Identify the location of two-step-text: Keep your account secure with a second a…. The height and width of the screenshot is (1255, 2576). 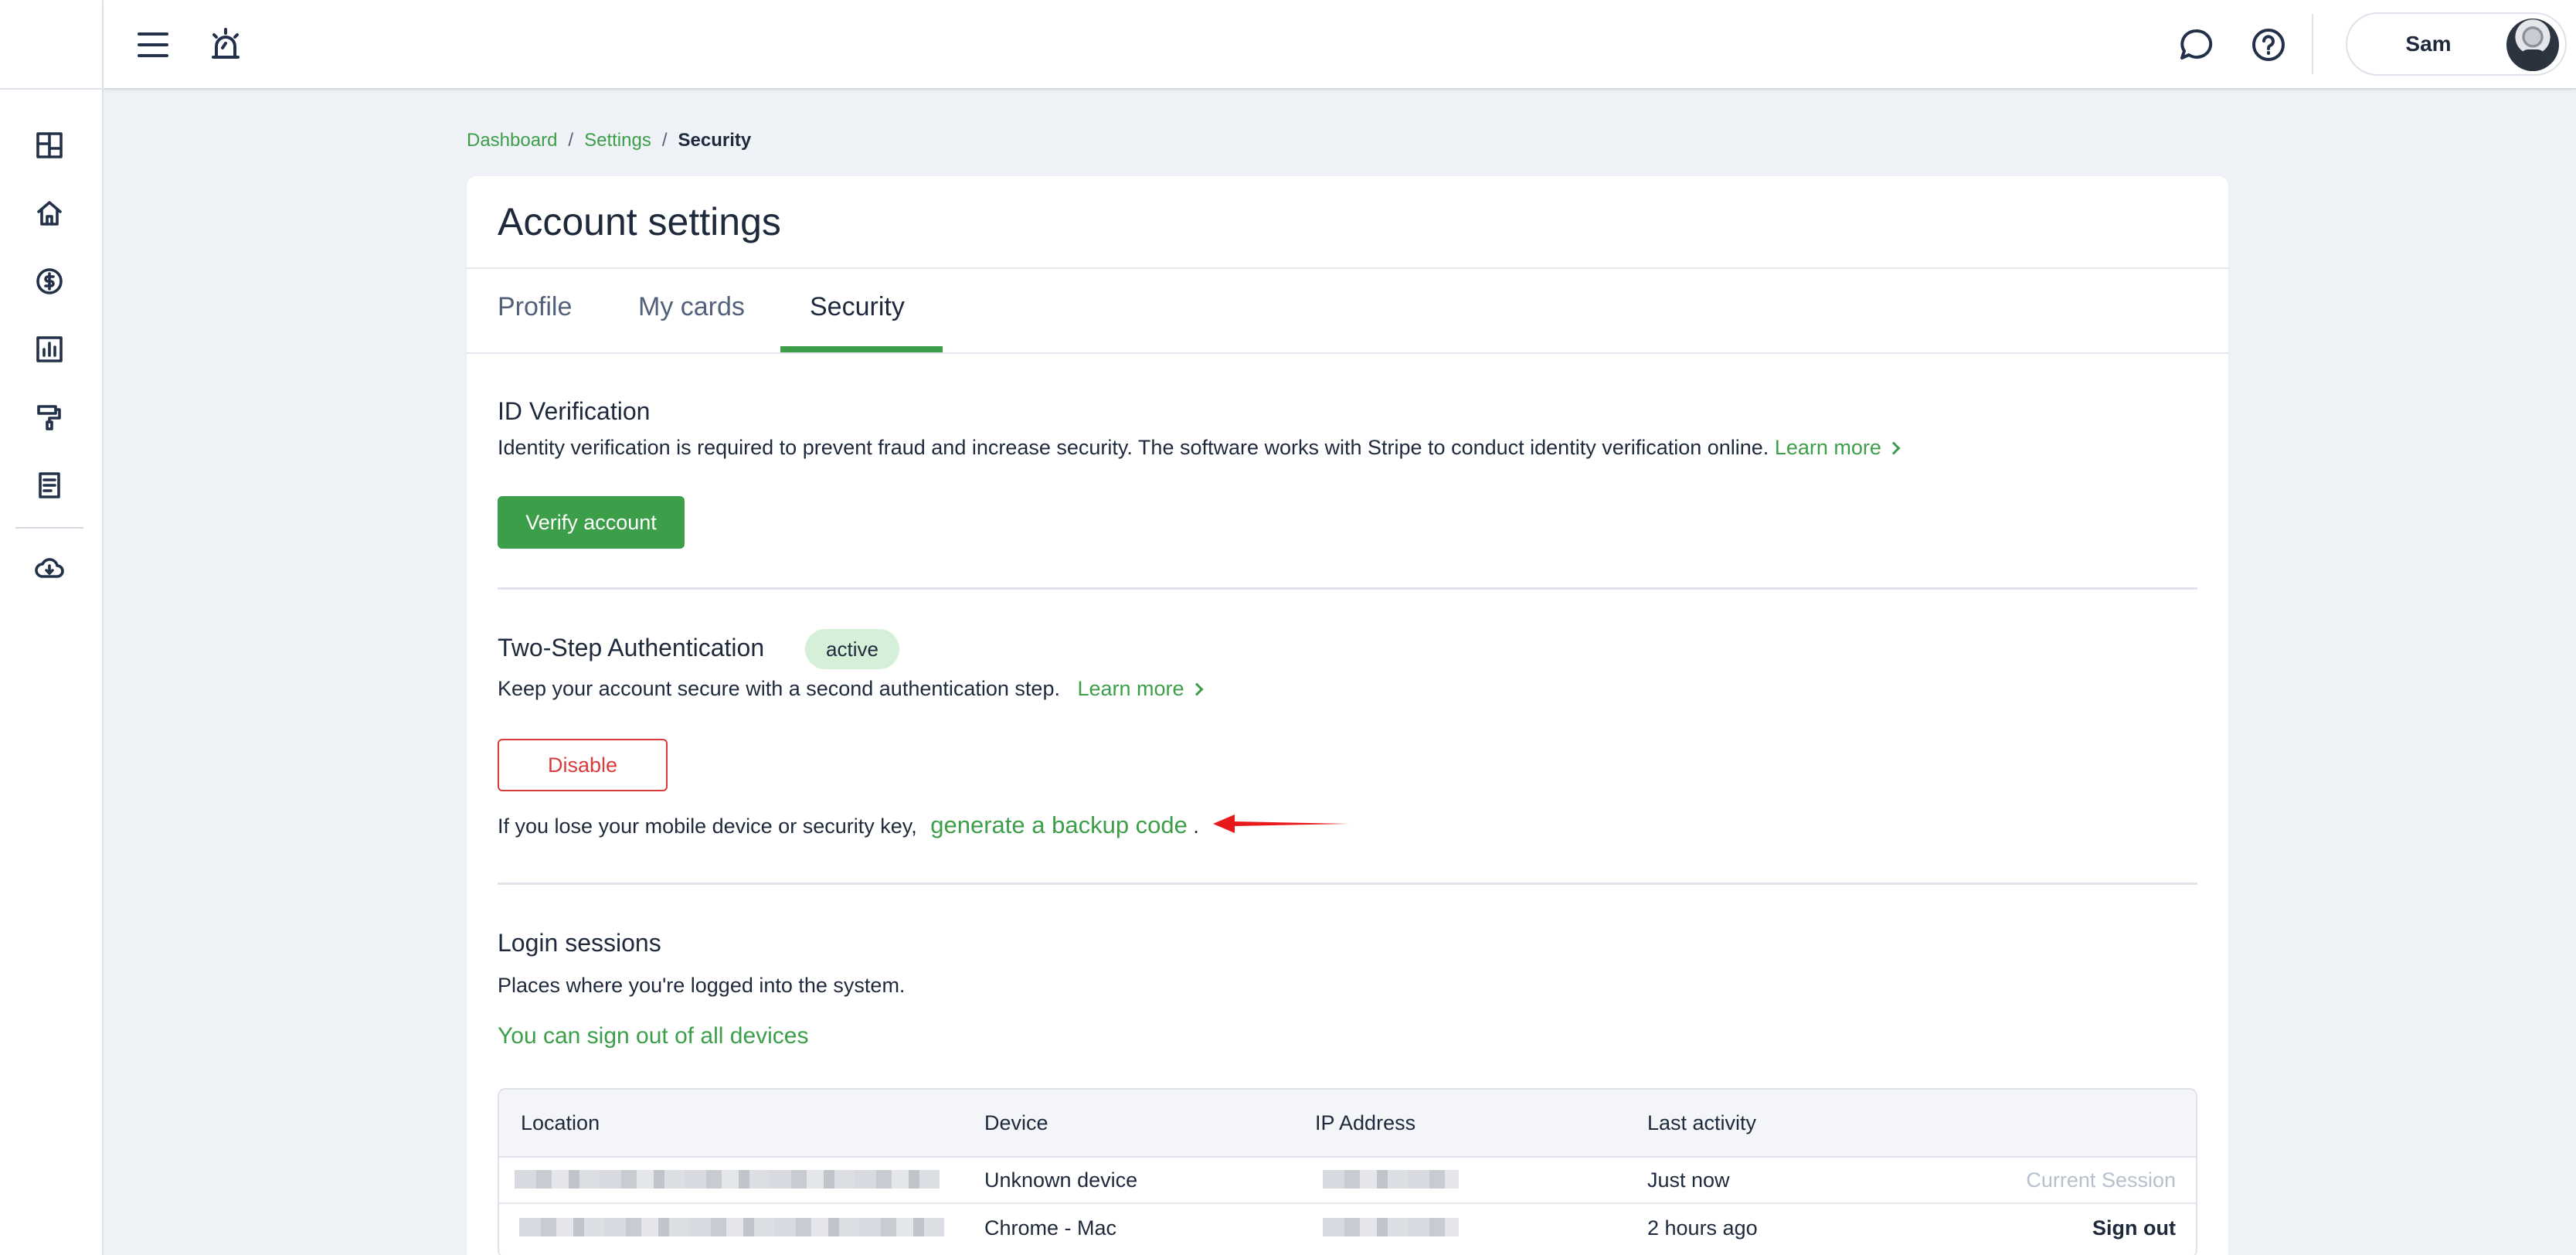
(779, 688).